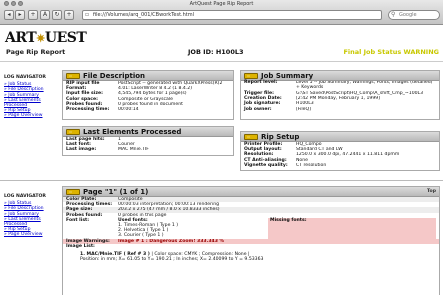 The image size is (443, 295). I want to click on star-icon: ✷, so click(40, 38).